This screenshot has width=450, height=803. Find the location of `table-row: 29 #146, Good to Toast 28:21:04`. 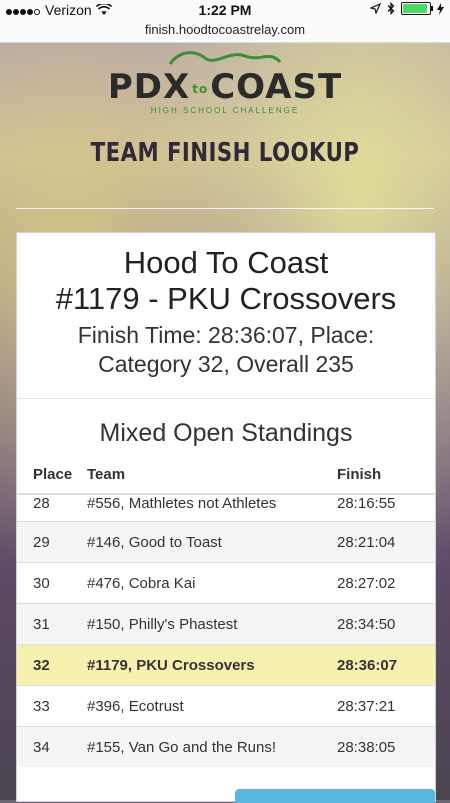

table-row: 29 #146, Good to Toast 28:21:04 is located at coordinates (226, 542).